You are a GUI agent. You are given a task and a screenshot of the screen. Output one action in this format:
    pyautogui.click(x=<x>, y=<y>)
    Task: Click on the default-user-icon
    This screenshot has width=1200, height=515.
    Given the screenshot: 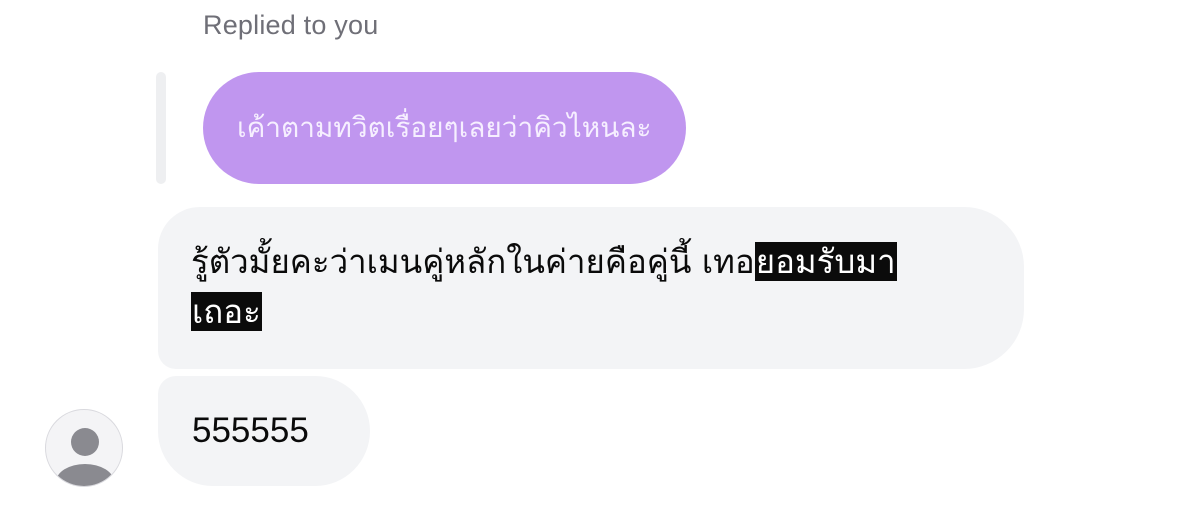 What is the action you would take?
    pyautogui.click(x=85, y=457)
    